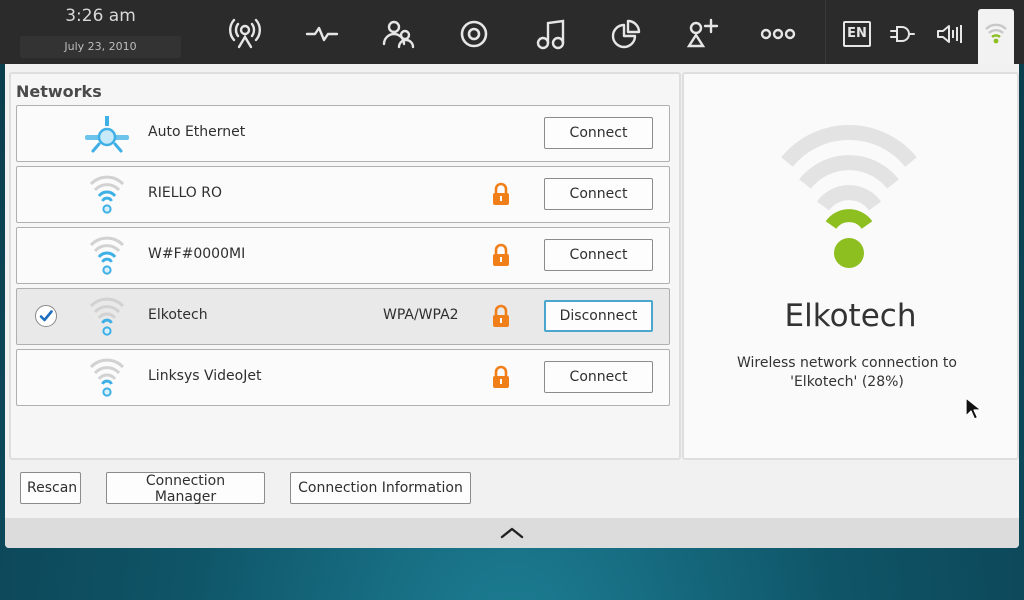 The image size is (1024, 600). What do you see at coordinates (245, 34) in the screenshot?
I see `broadcast-icon` at bounding box center [245, 34].